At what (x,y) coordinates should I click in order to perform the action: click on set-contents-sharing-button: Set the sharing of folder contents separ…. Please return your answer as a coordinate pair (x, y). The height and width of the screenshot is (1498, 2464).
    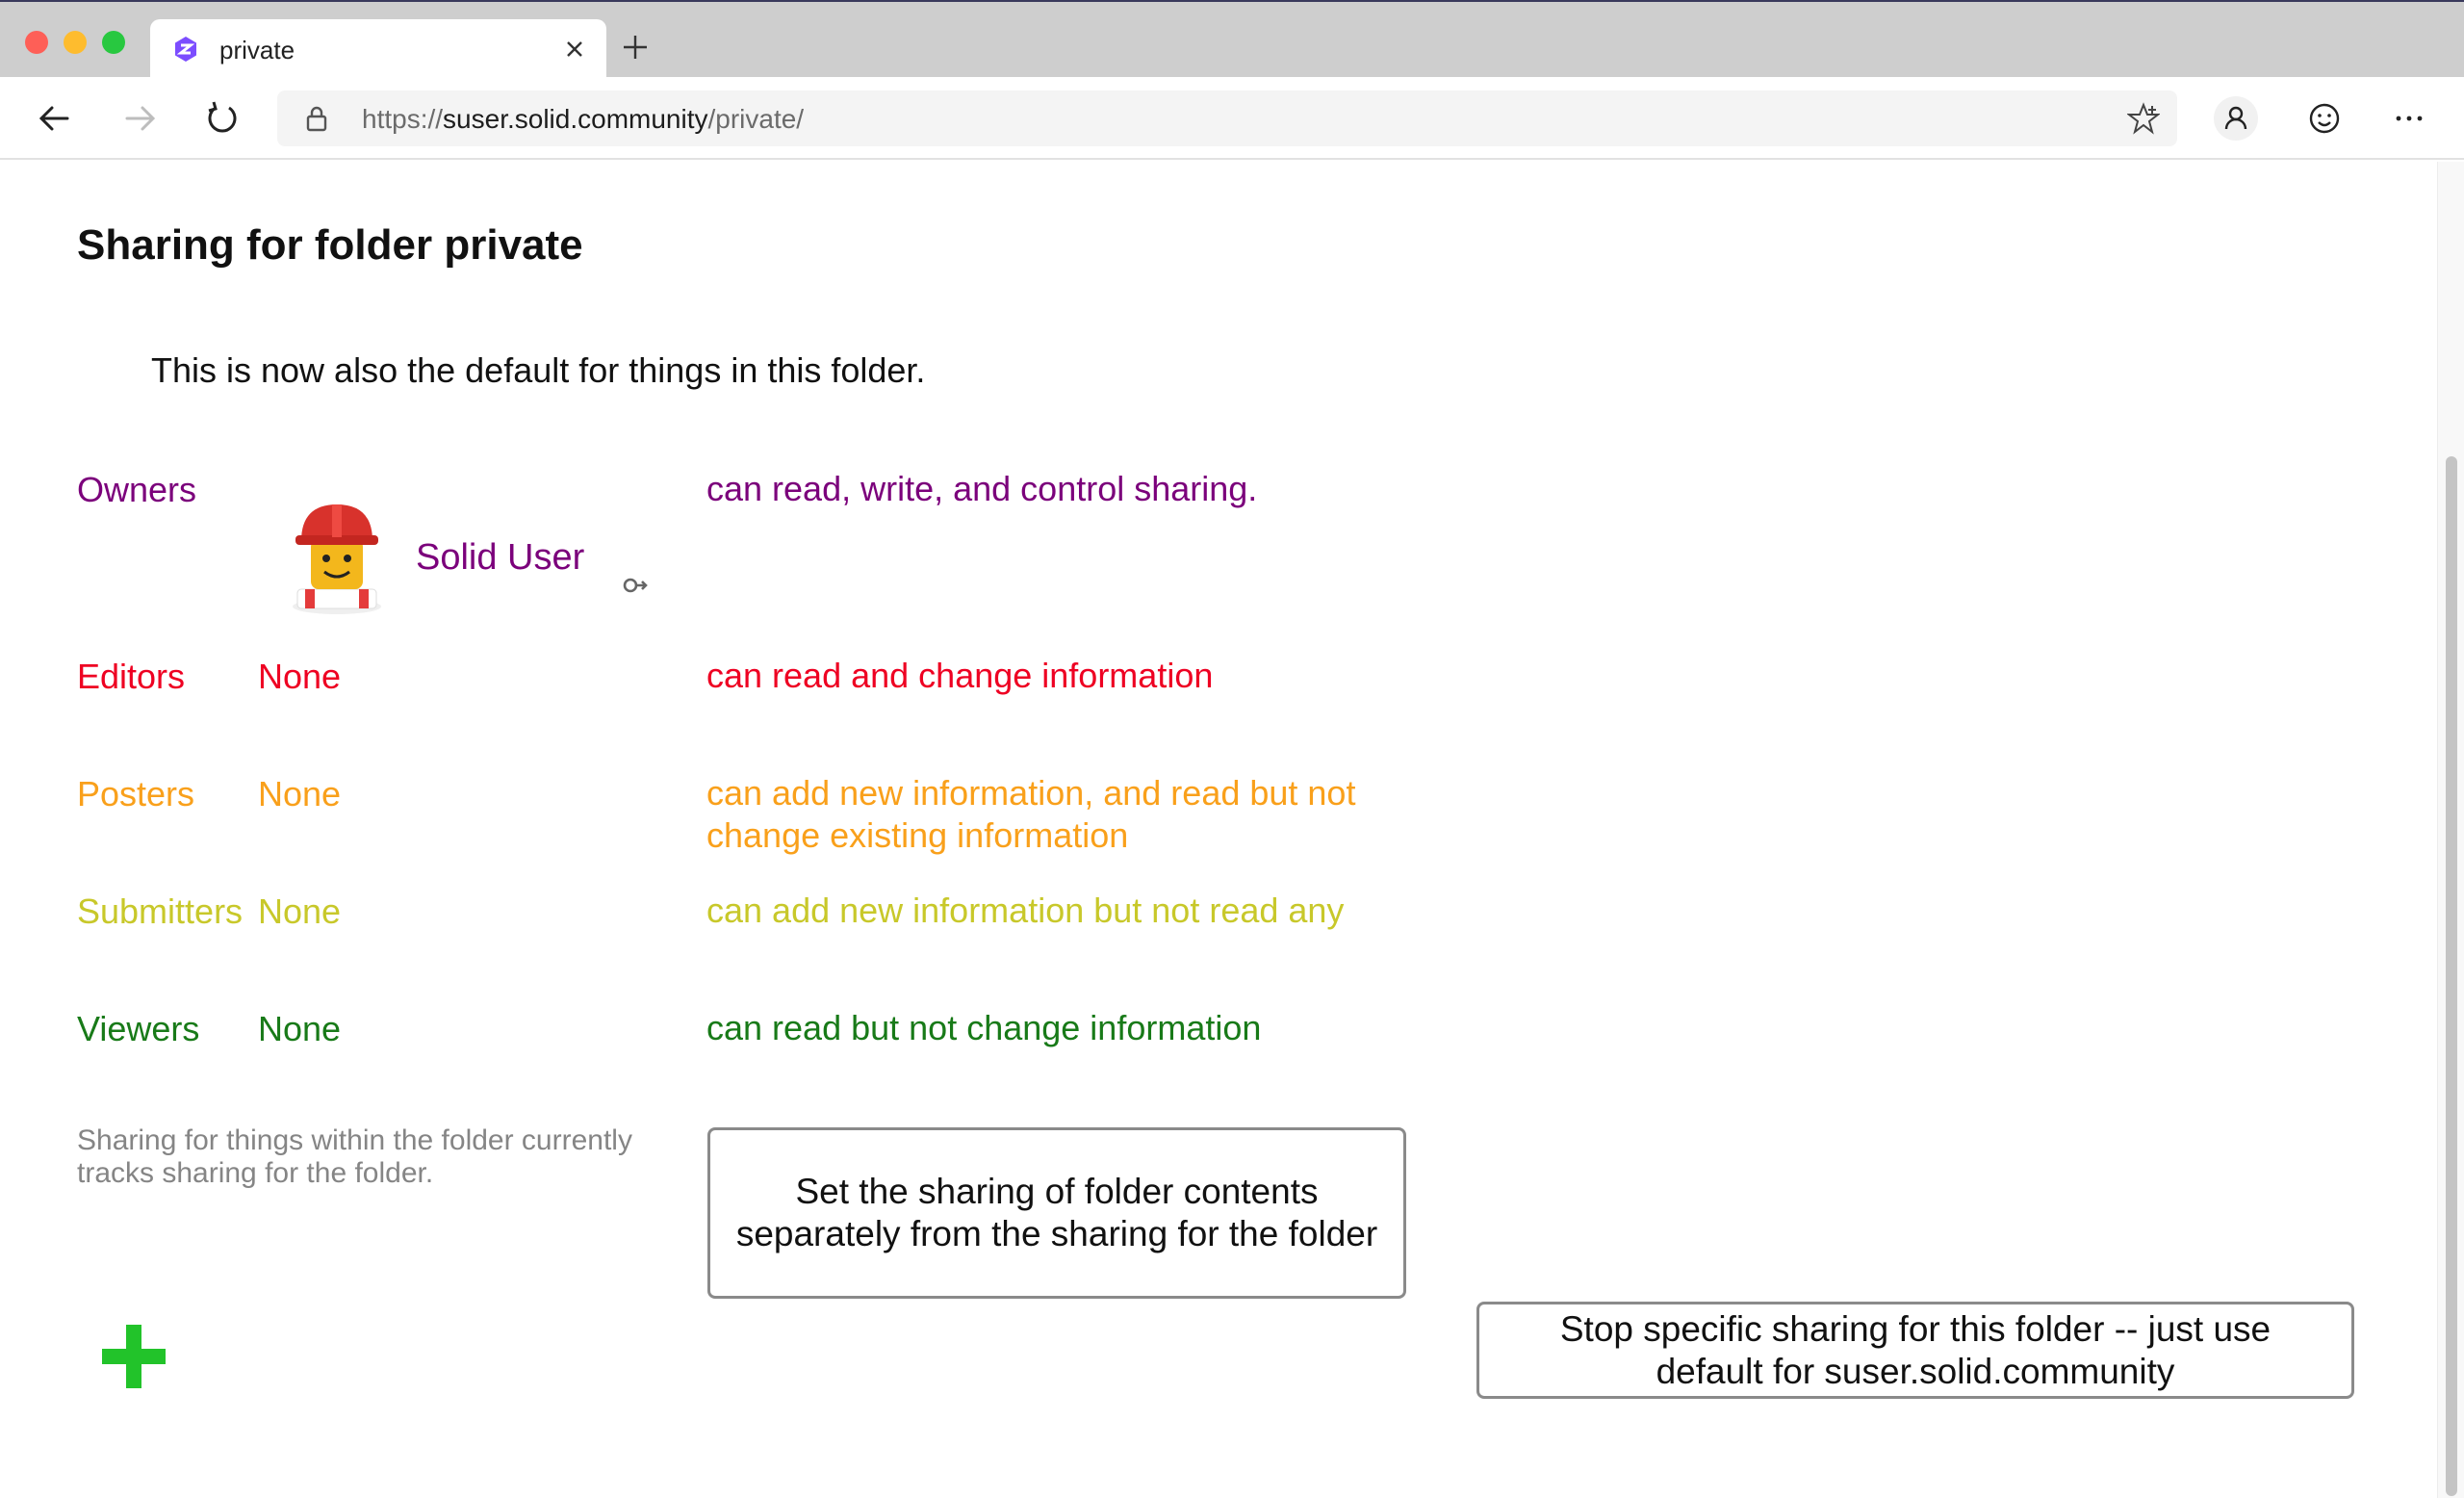
    Looking at the image, I should click on (1056, 1213).